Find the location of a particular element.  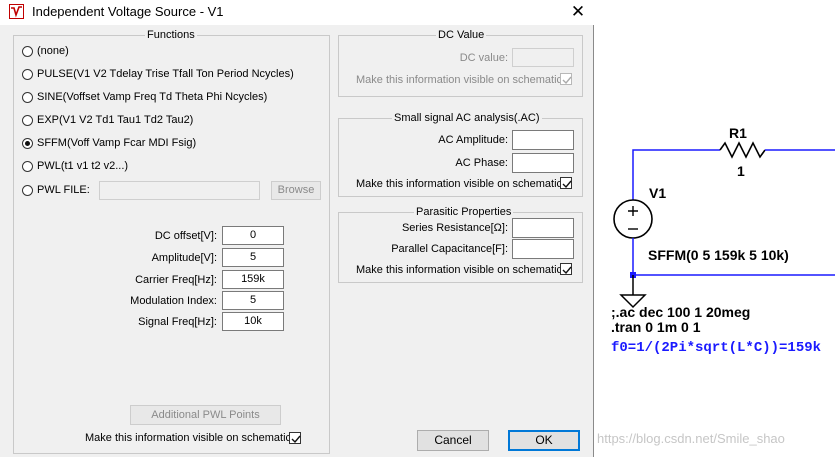

dc-offset-input: 0 is located at coordinates (253, 235).